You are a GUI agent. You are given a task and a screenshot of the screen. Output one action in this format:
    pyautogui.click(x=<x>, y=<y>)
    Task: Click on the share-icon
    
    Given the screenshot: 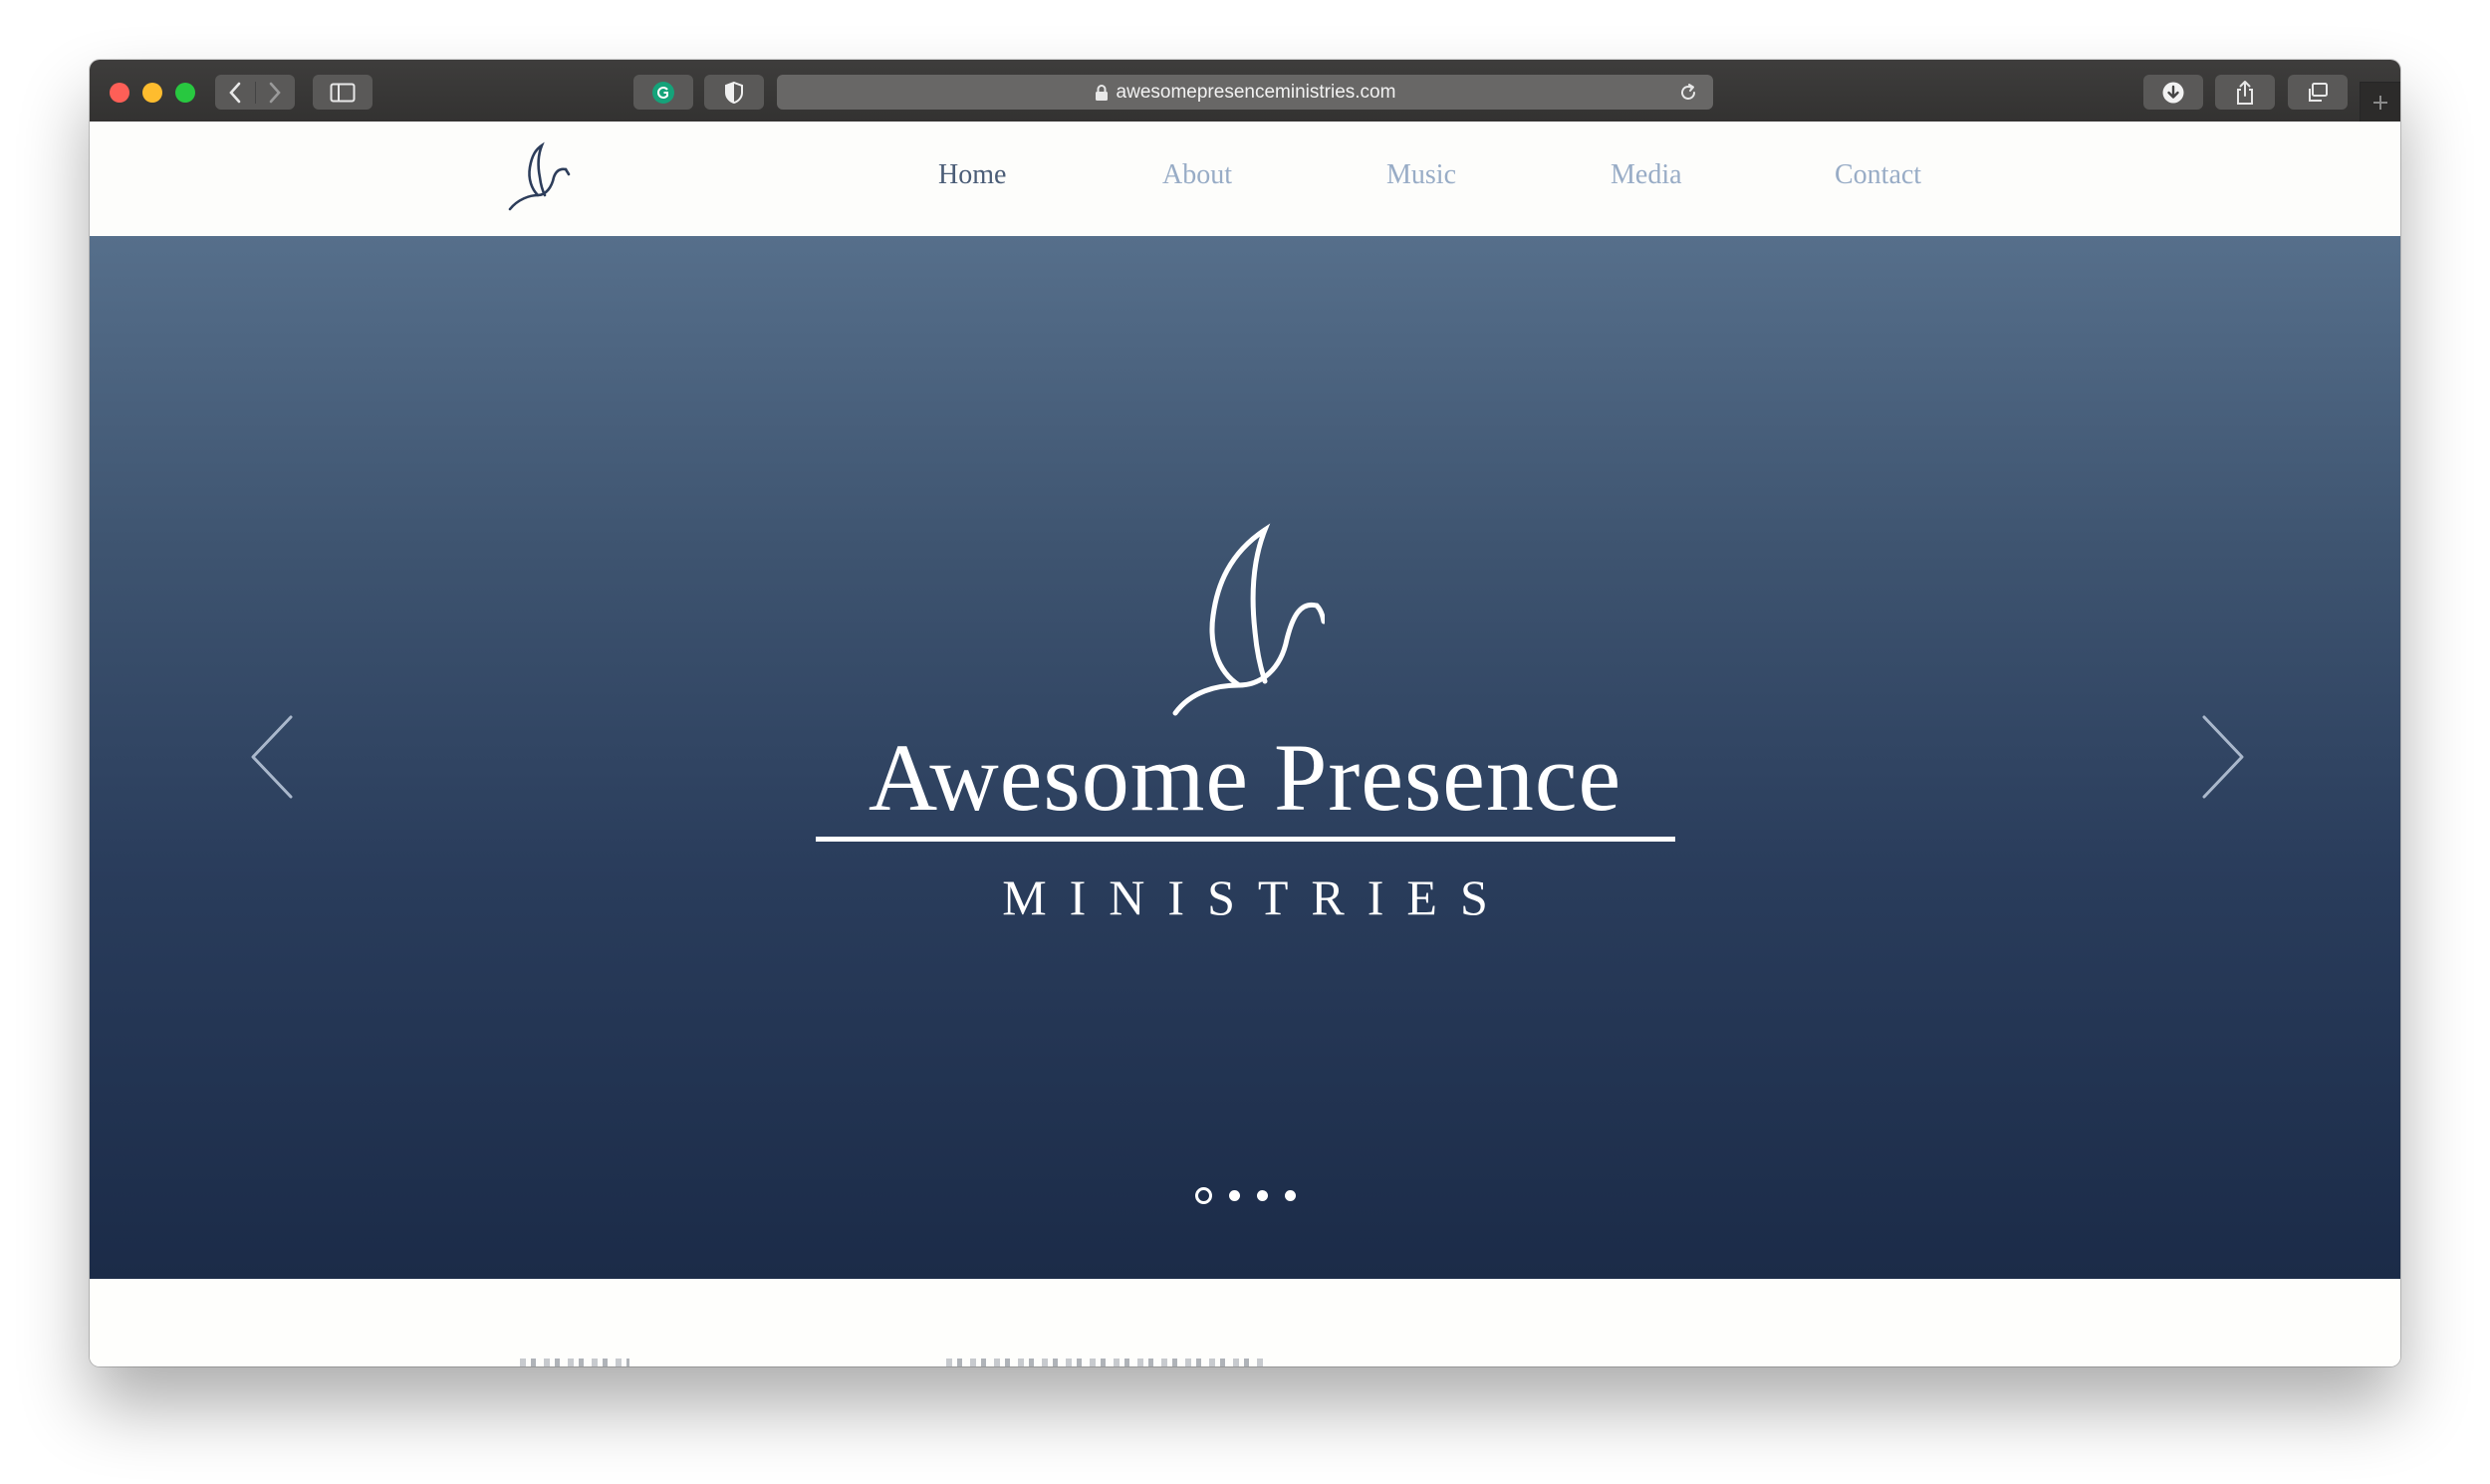 What is the action you would take?
    pyautogui.click(x=2245, y=92)
    